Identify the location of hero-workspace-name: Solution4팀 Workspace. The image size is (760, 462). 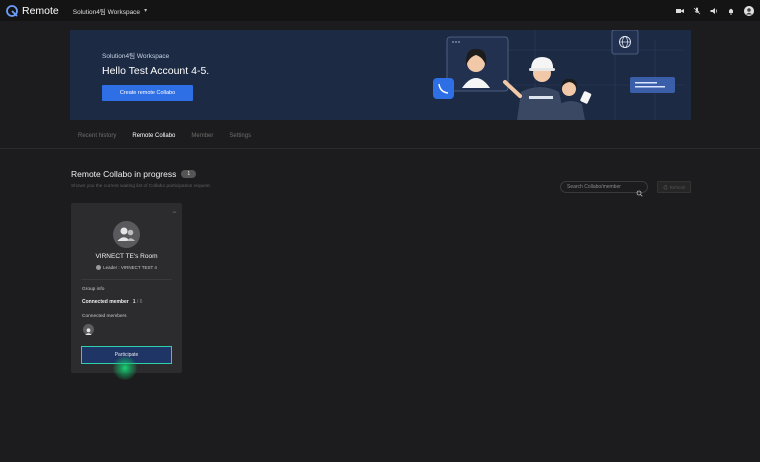
(136, 56).